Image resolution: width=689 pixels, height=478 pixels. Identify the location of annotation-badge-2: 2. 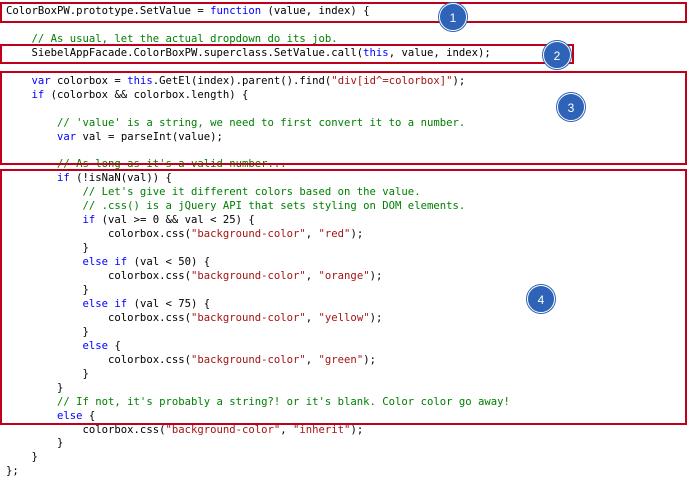
(557, 55).